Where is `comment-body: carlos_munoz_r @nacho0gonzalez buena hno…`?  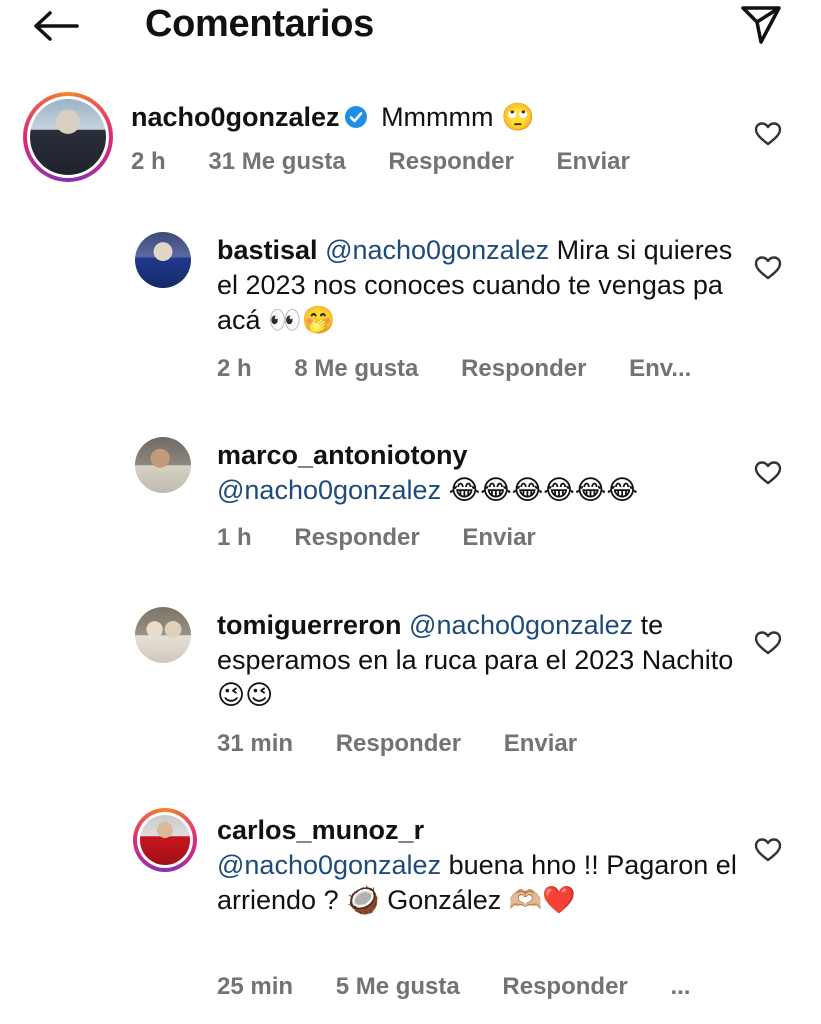
comment-body: carlos_munoz_r @nacho0gonzalez buena hno… is located at coordinates (477, 865).